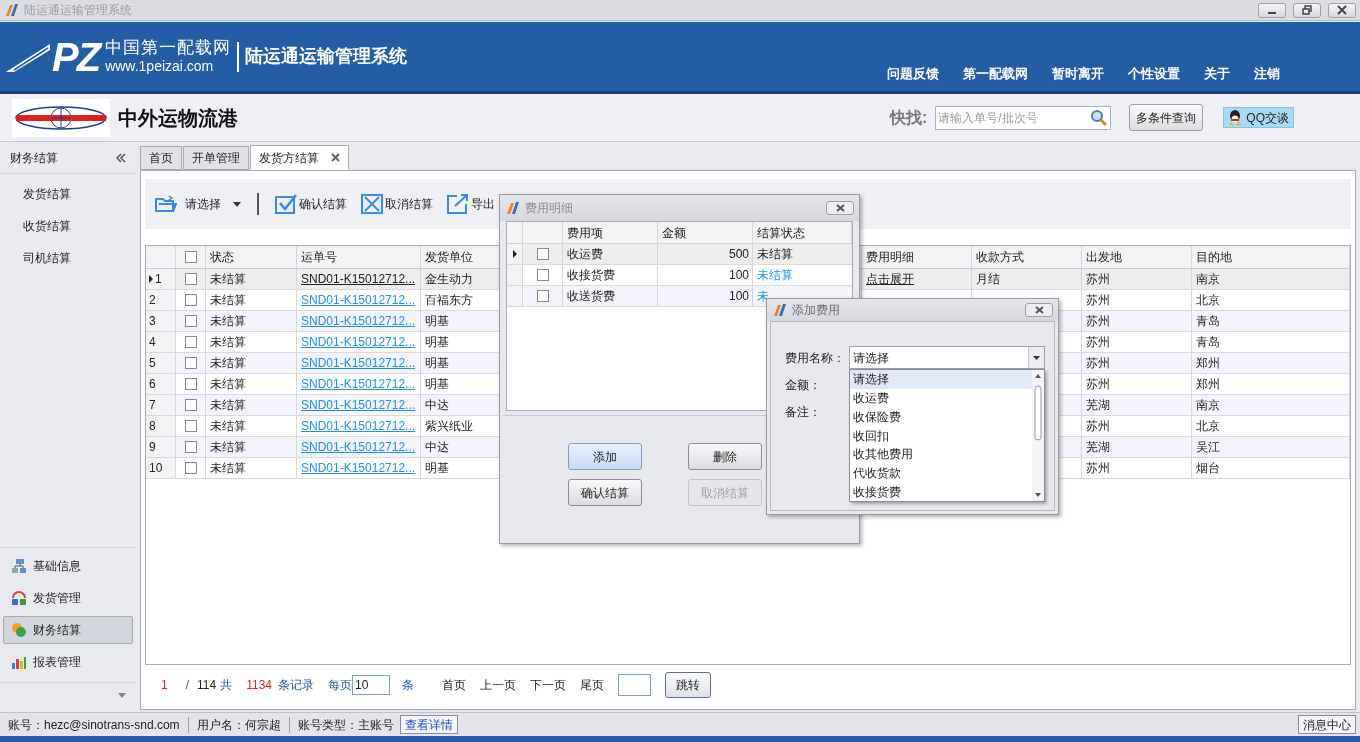 The image size is (1360, 742). I want to click on record-count: 1134, so click(259, 685).